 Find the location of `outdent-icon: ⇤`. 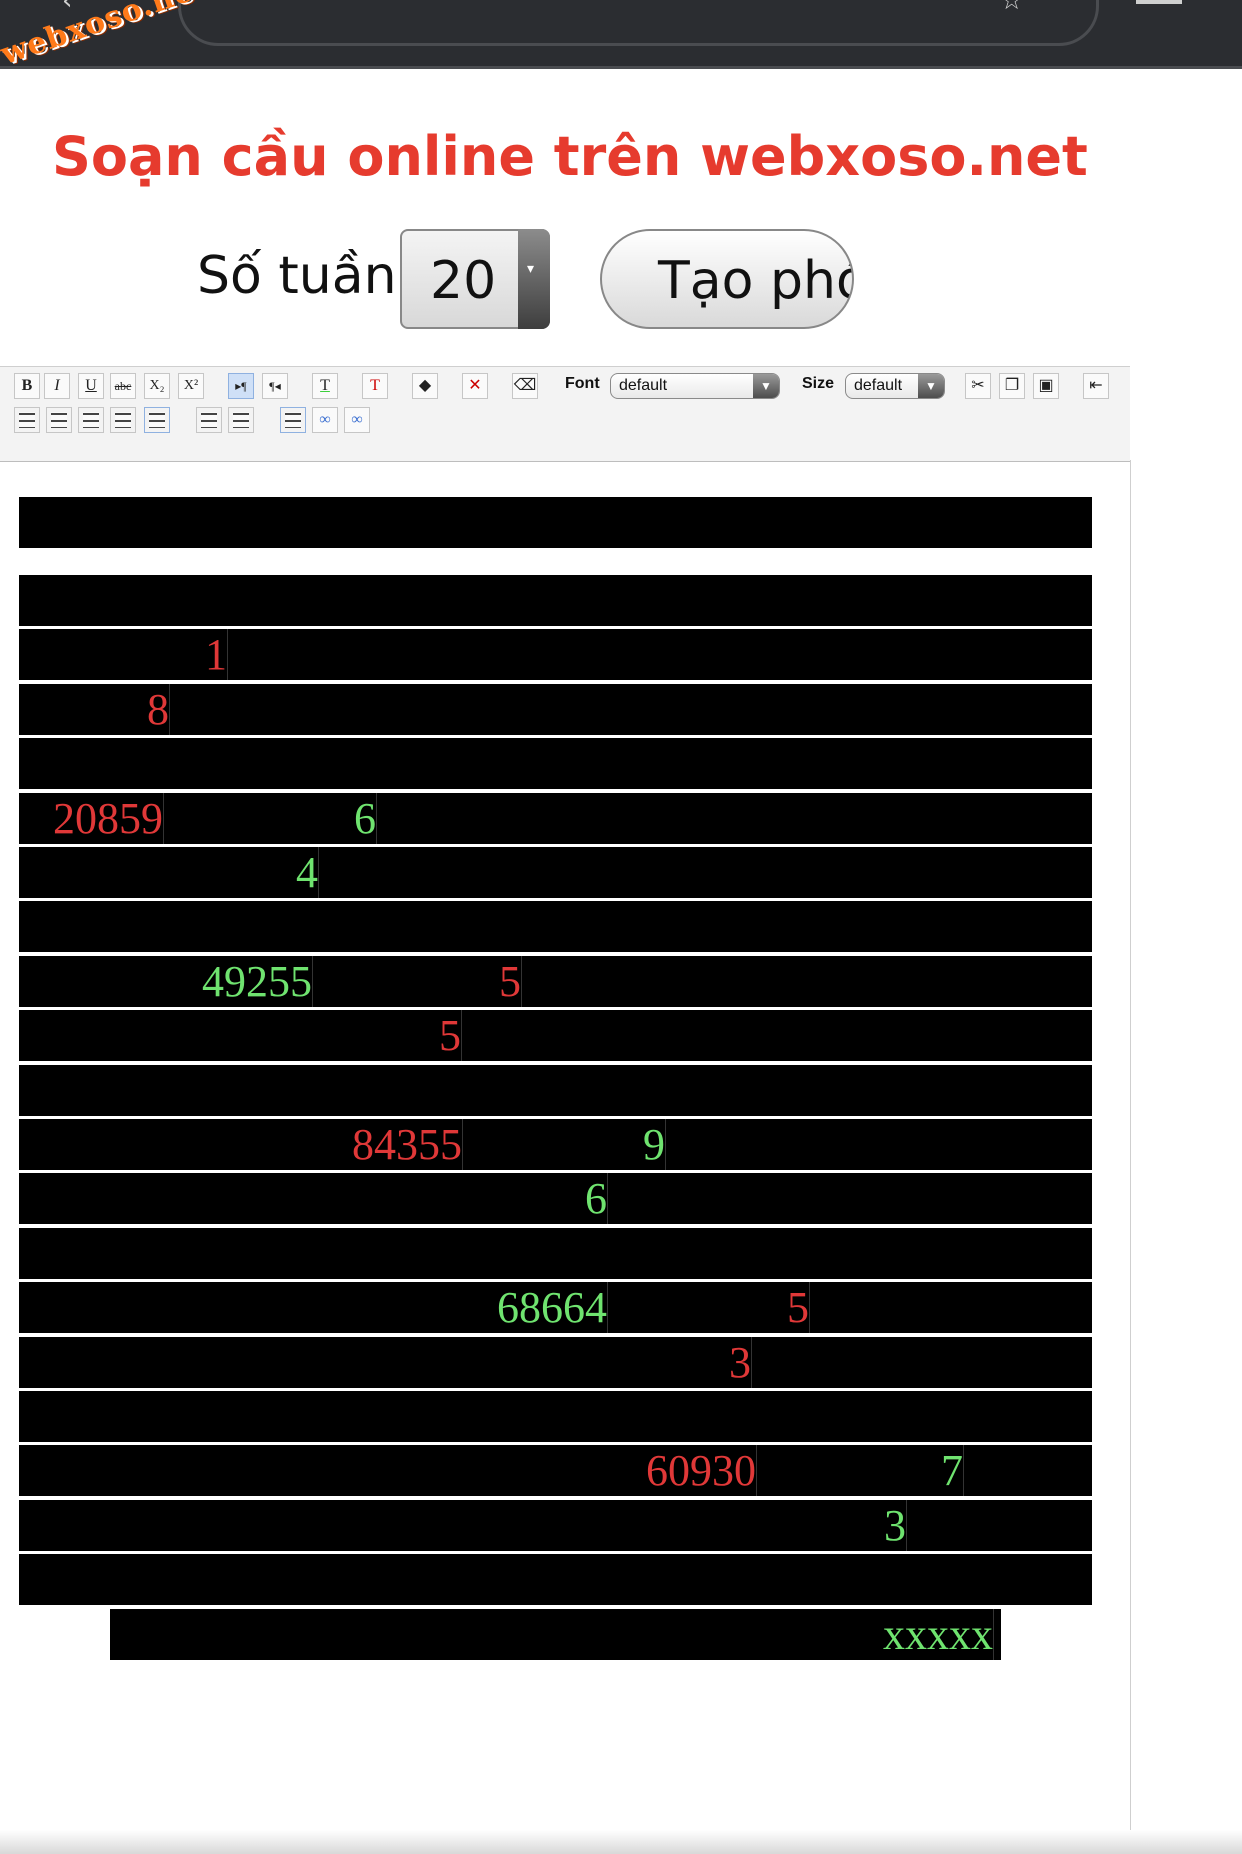

outdent-icon: ⇤ is located at coordinates (1096, 386).